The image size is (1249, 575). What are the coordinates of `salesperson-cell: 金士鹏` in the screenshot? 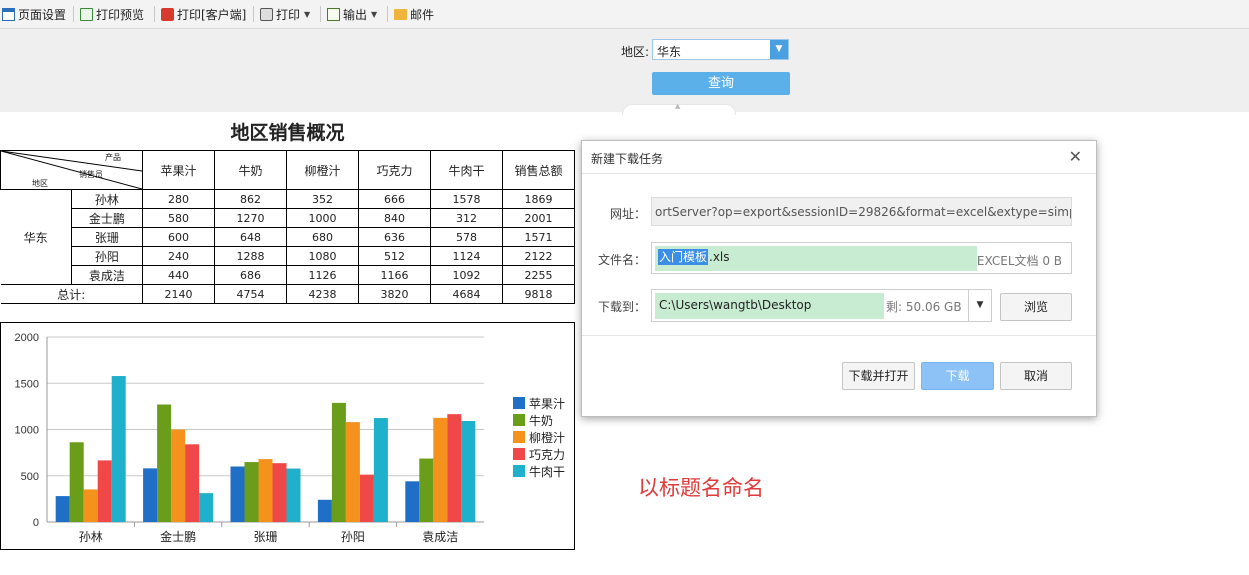 It's located at (107, 218).